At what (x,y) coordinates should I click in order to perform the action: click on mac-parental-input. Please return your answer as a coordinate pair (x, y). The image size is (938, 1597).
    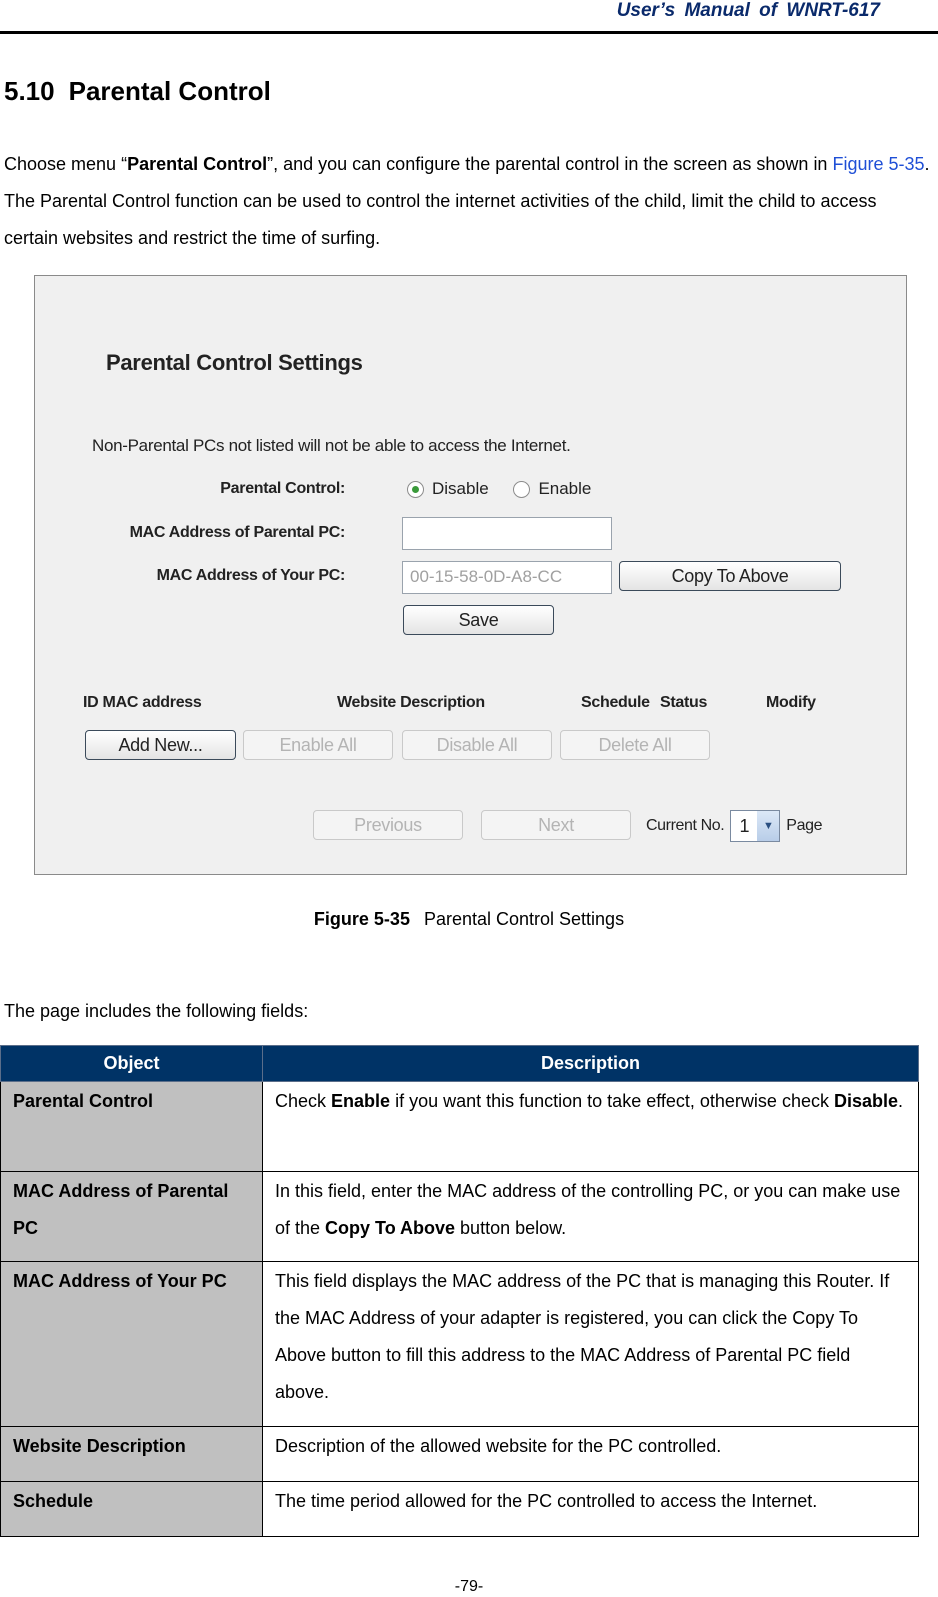
    Looking at the image, I should click on (507, 533).